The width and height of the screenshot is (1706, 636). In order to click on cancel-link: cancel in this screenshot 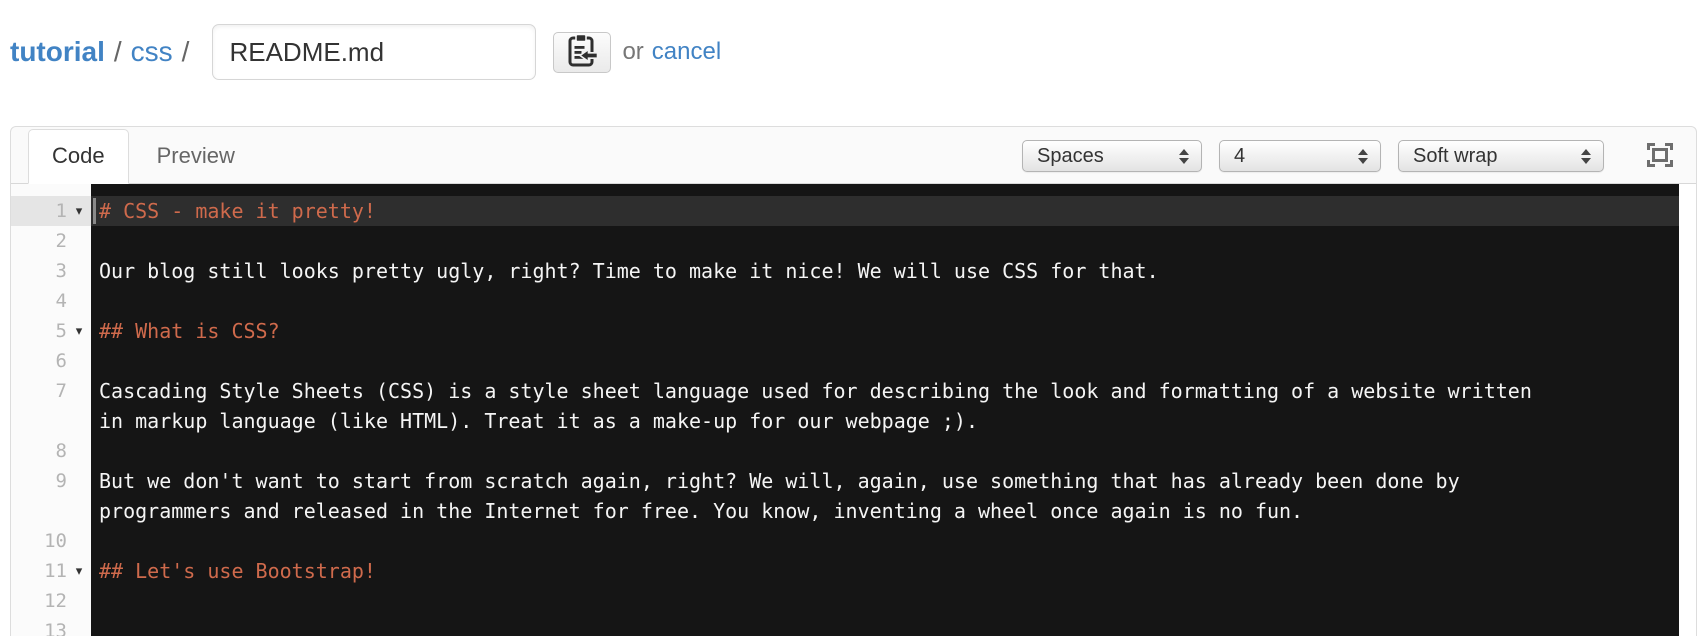, I will do `click(686, 52)`.